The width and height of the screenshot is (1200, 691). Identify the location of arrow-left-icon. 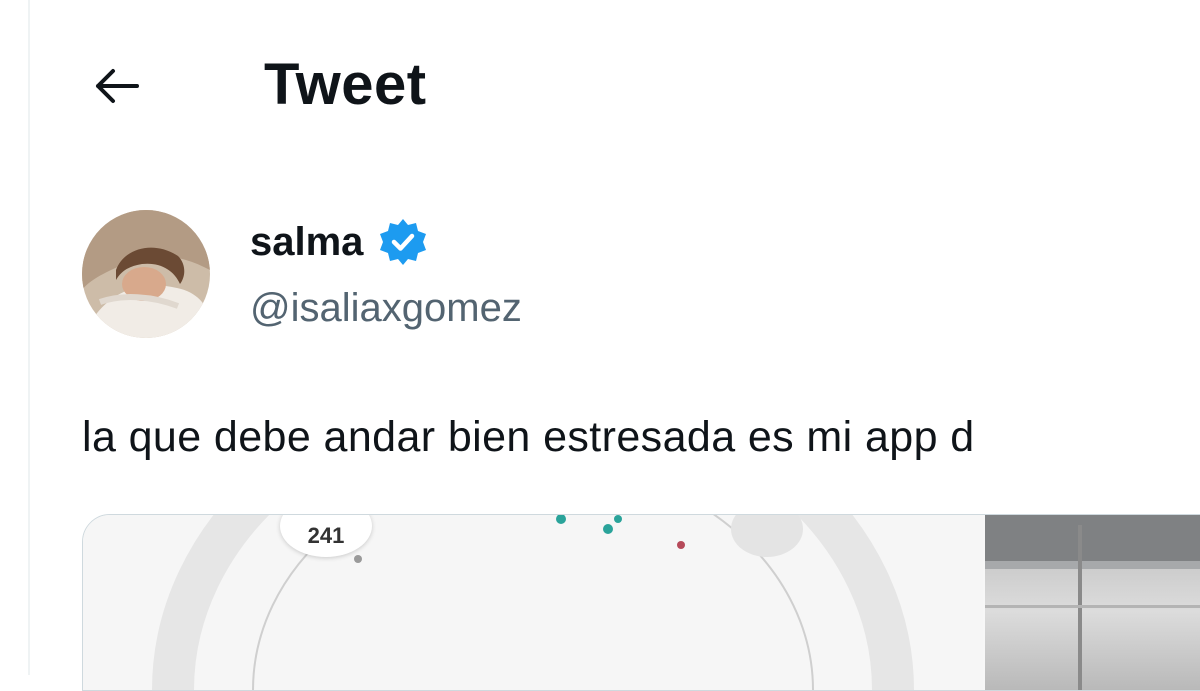
(116, 88).